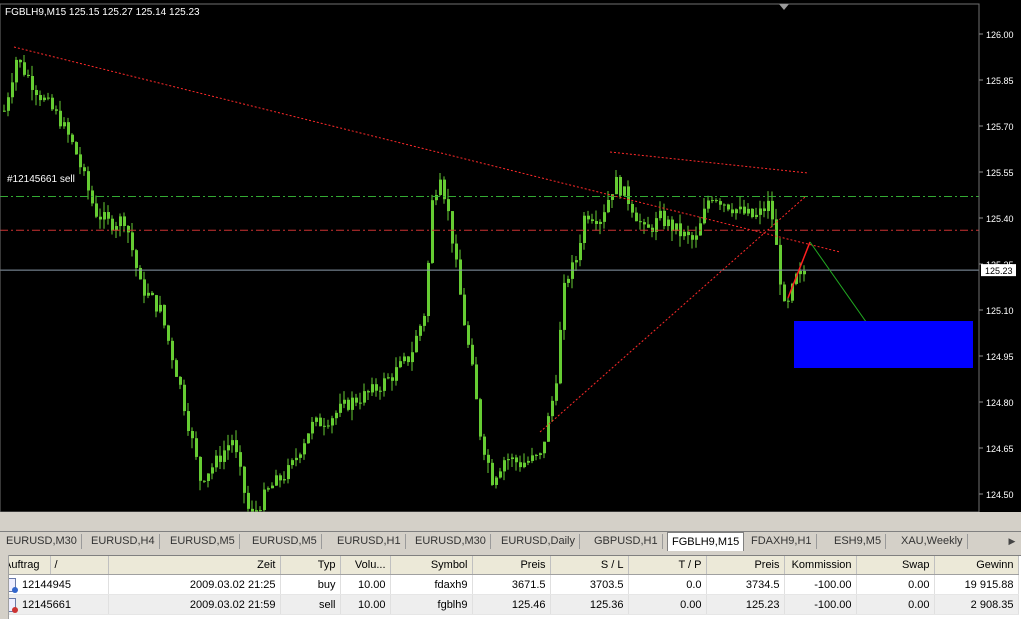 The image size is (1021, 620). Describe the element at coordinates (895, 604) in the screenshot. I see `order-swap: 0.00` at that location.